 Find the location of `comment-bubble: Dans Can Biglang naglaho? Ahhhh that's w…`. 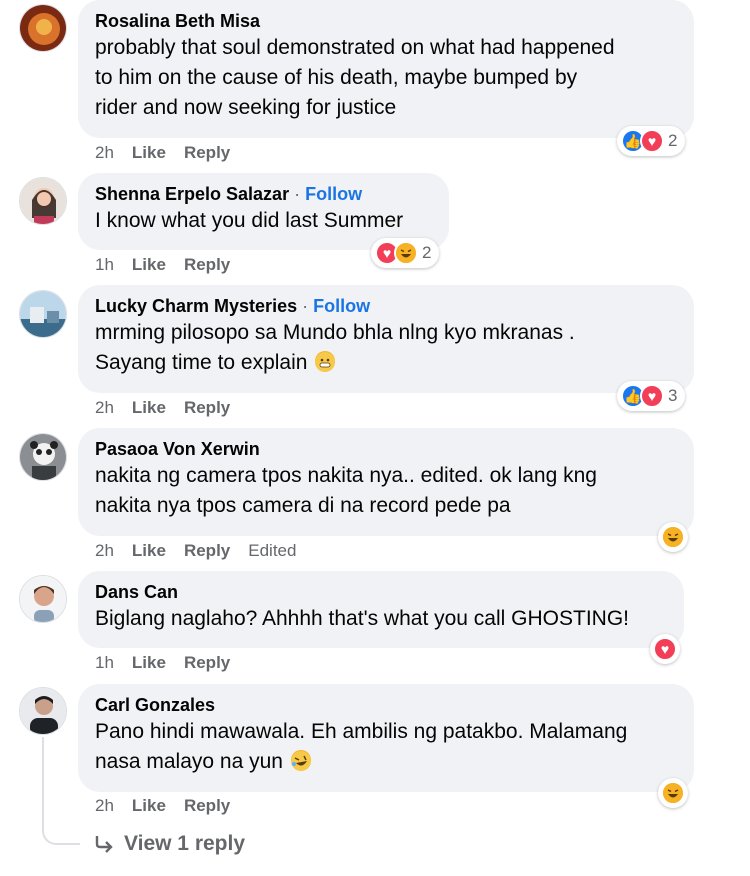

comment-bubble: Dans Can Biglang naglaho? Ahhhh that's w… is located at coordinates (381, 609).